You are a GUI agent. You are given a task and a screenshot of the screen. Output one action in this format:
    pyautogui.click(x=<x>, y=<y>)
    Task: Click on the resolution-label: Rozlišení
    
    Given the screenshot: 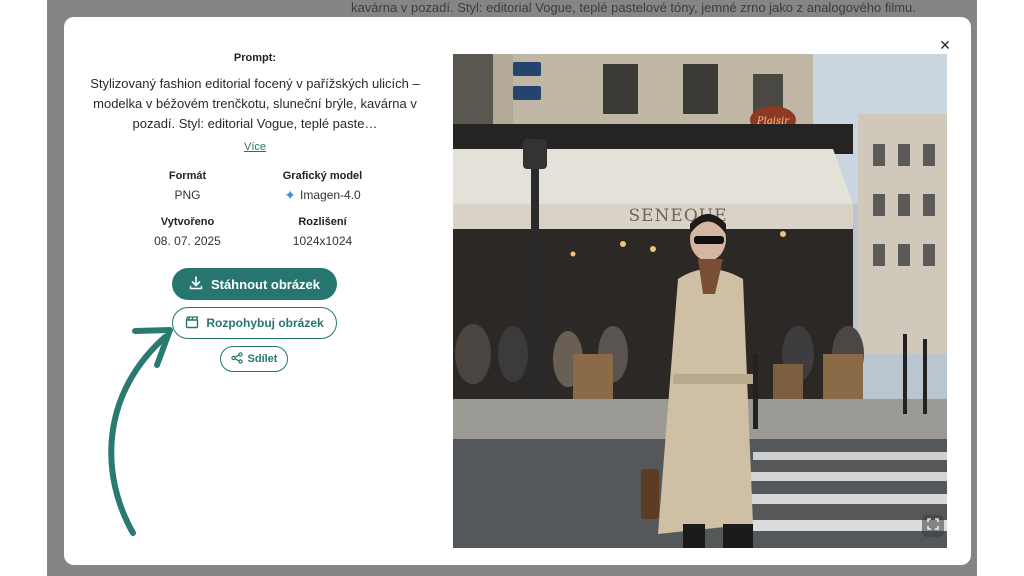 What is the action you would take?
    pyautogui.click(x=322, y=222)
    